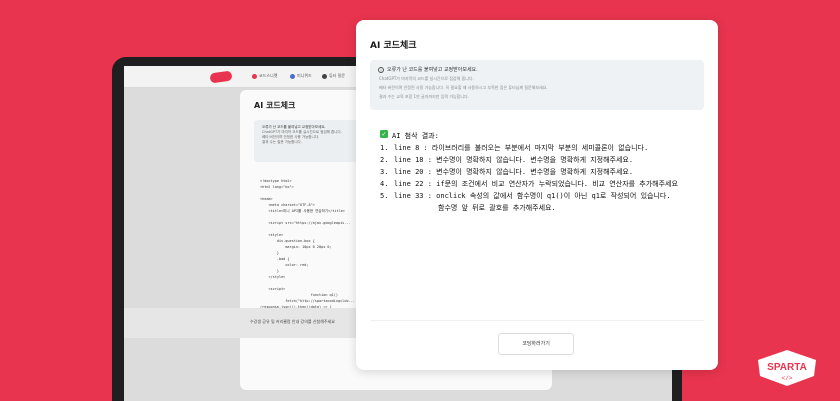 The height and width of the screenshot is (401, 840). I want to click on modal-title: AI 코드체크, so click(393, 46).